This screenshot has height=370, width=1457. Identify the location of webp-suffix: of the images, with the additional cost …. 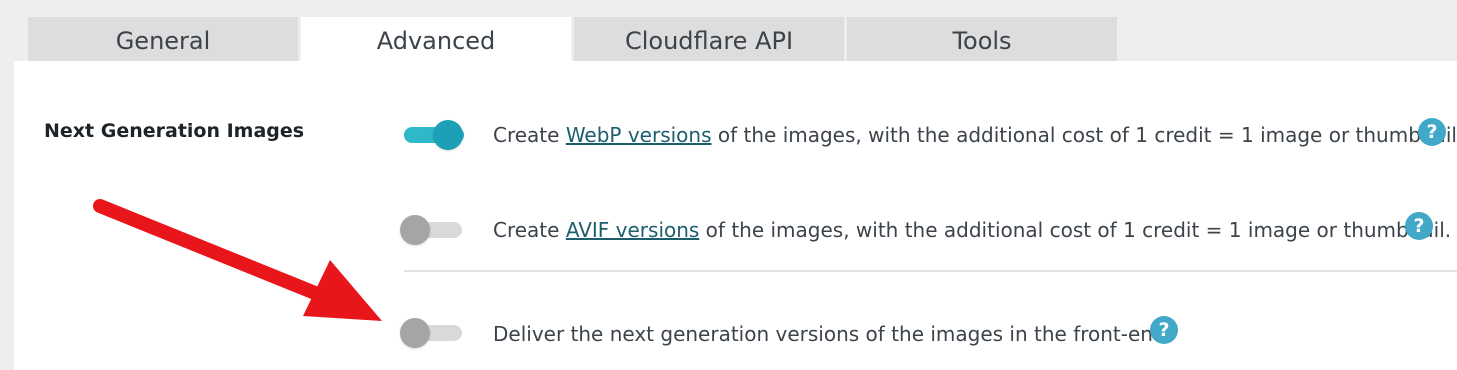
(1084, 135).